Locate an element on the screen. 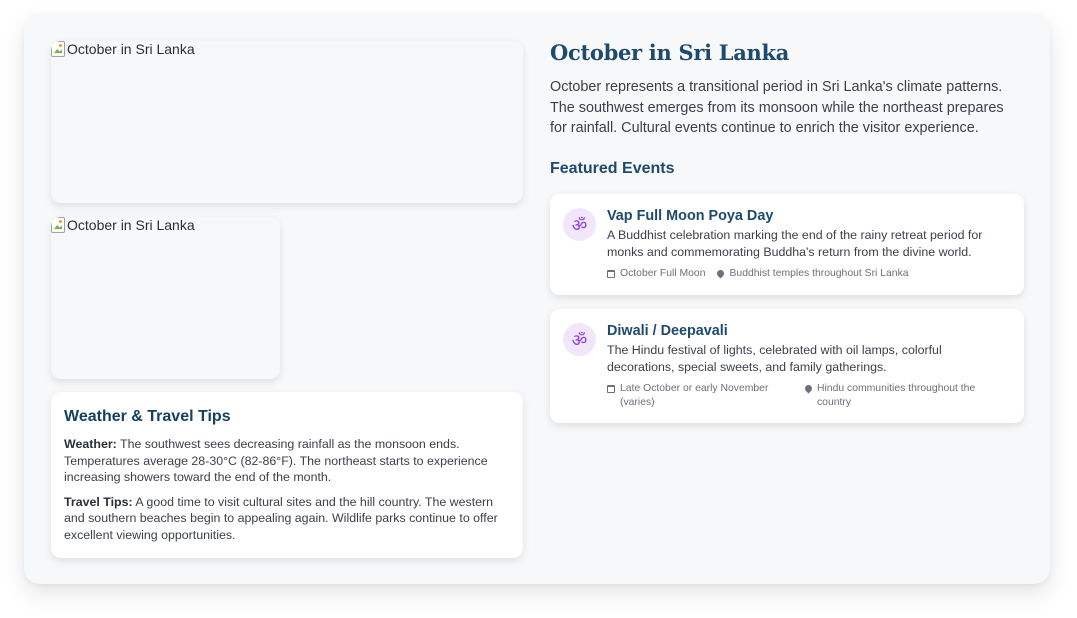  month-image-primary: October in Sri Lanka is located at coordinates (287, 122).